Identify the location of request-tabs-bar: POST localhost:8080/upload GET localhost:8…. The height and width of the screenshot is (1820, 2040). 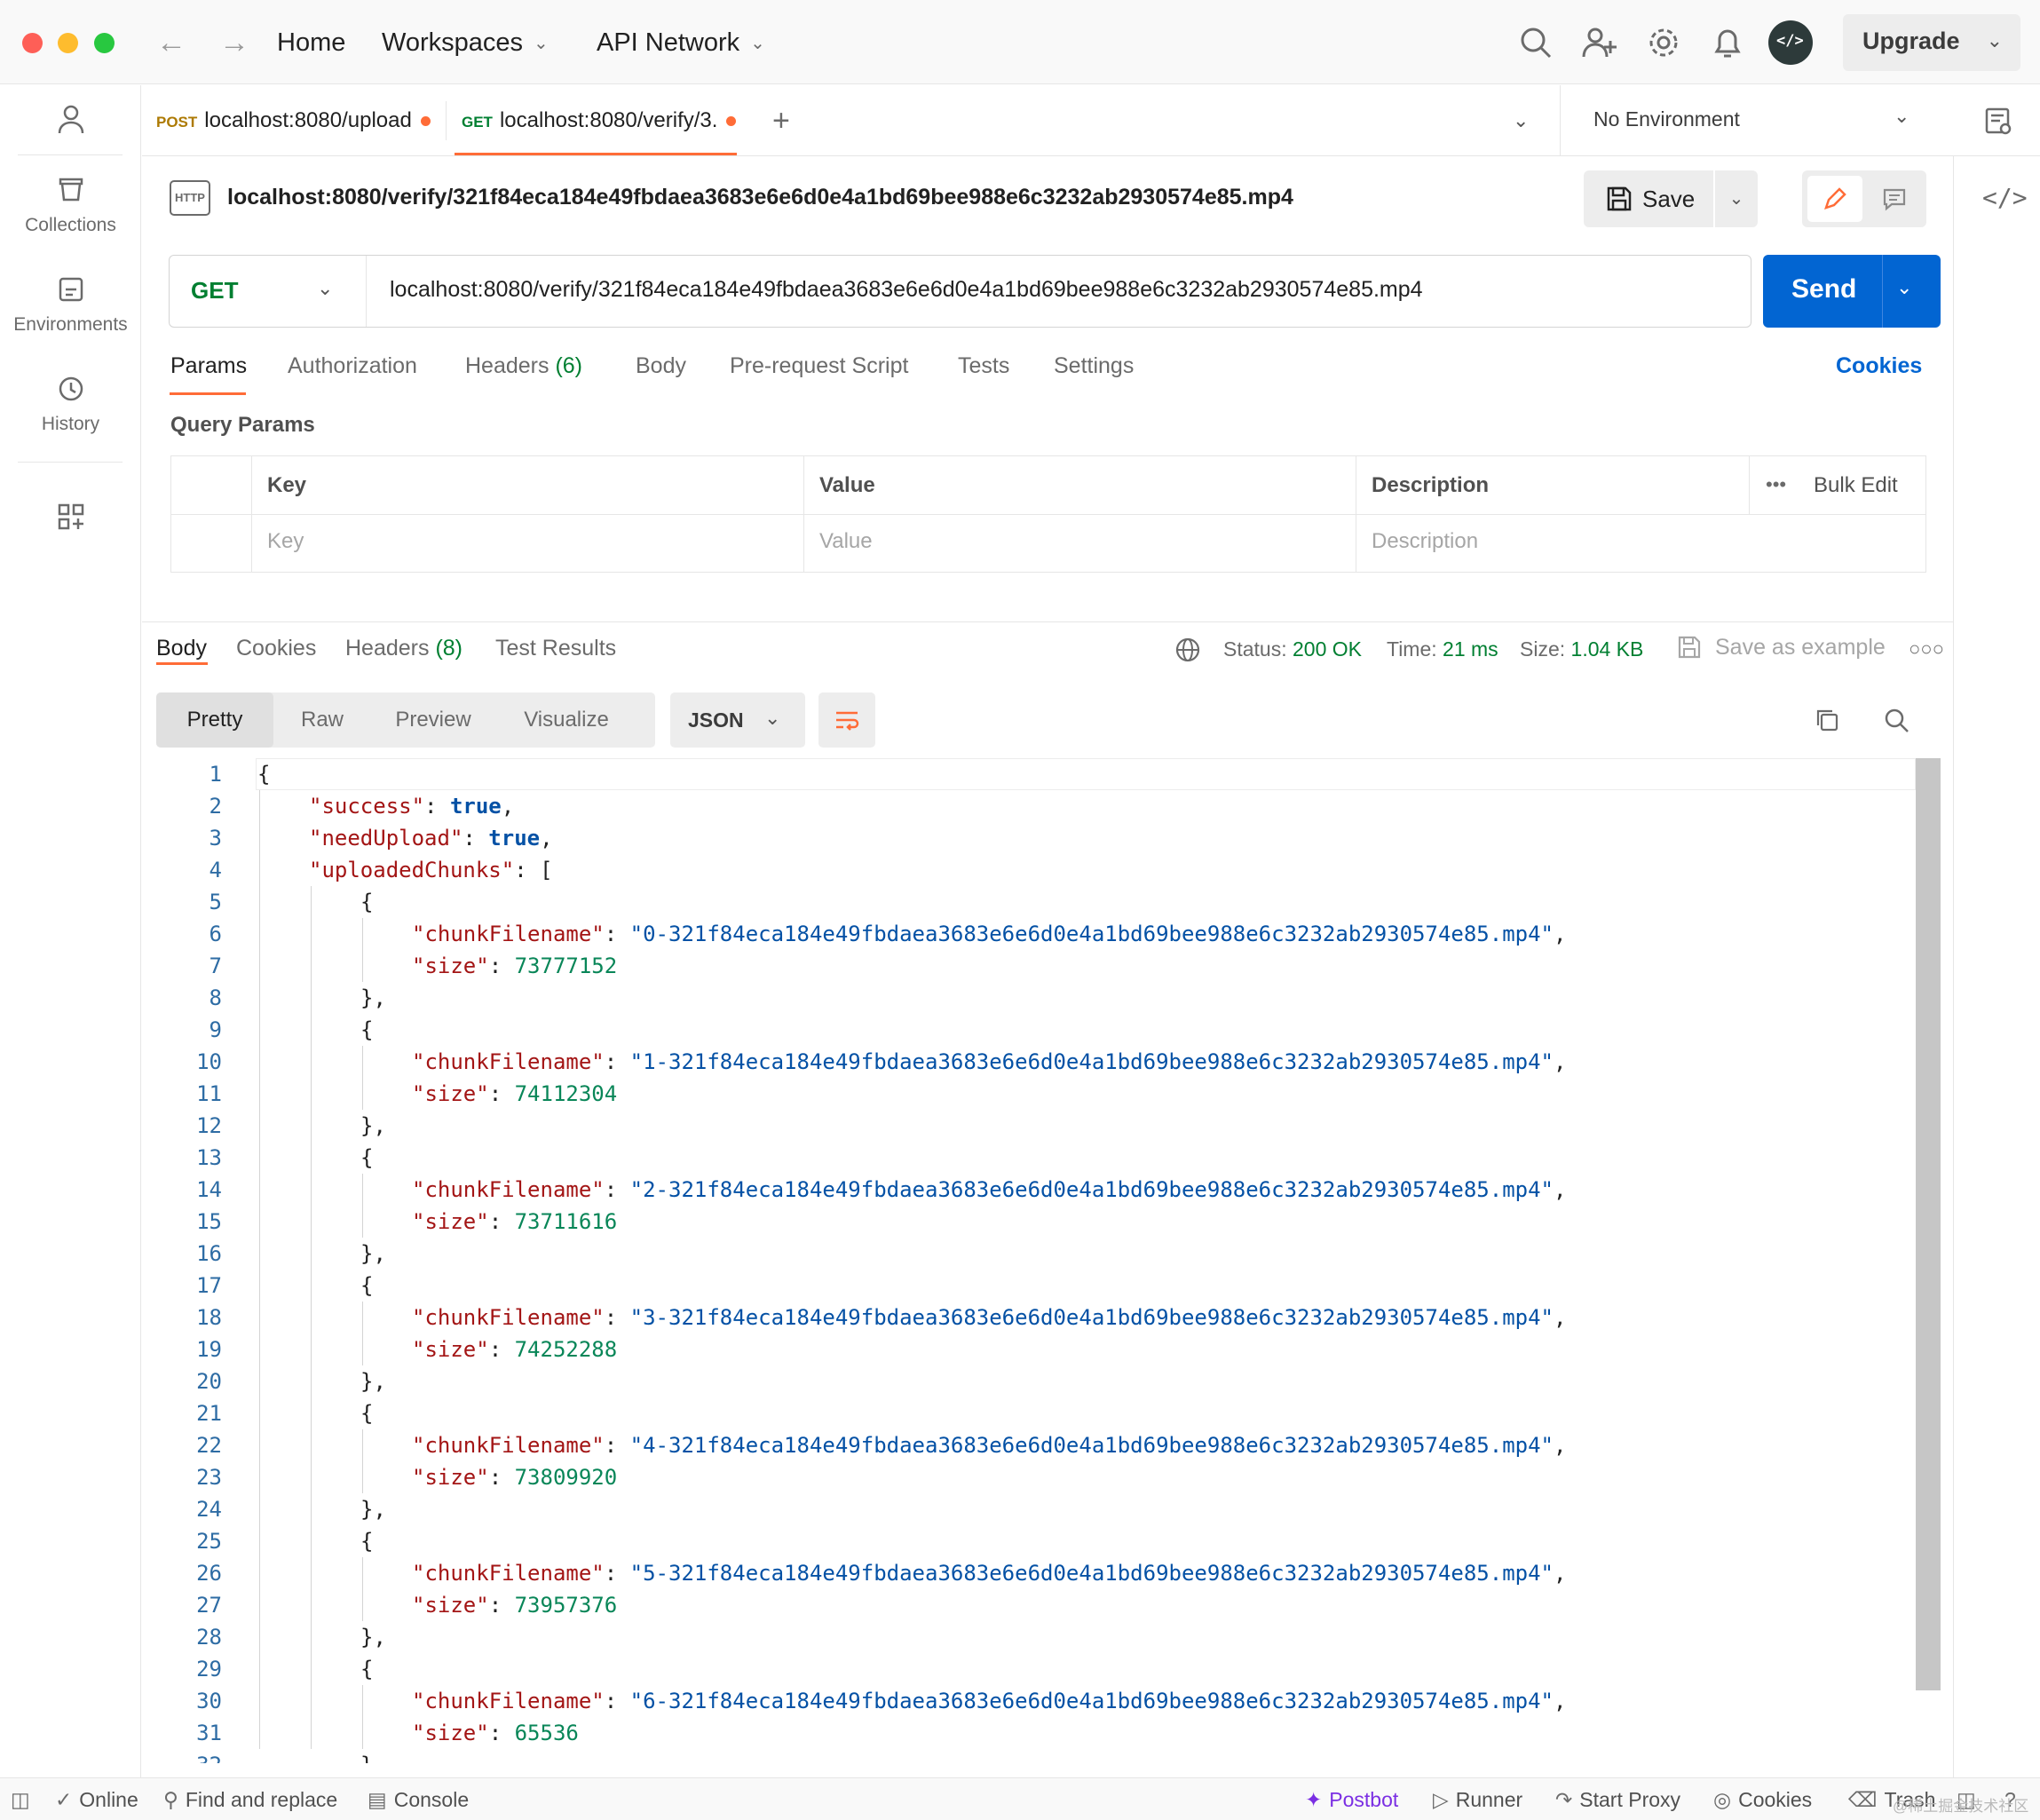
(1091, 121).